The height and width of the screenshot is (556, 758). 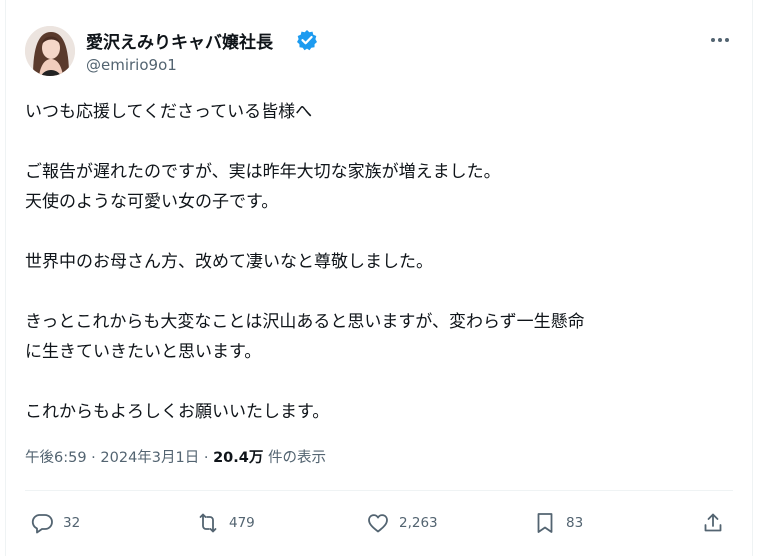 I want to click on tweet-line: ご報告が遅れたのですが、実は昨年大切な家族が増えました。, so click(x=263, y=172).